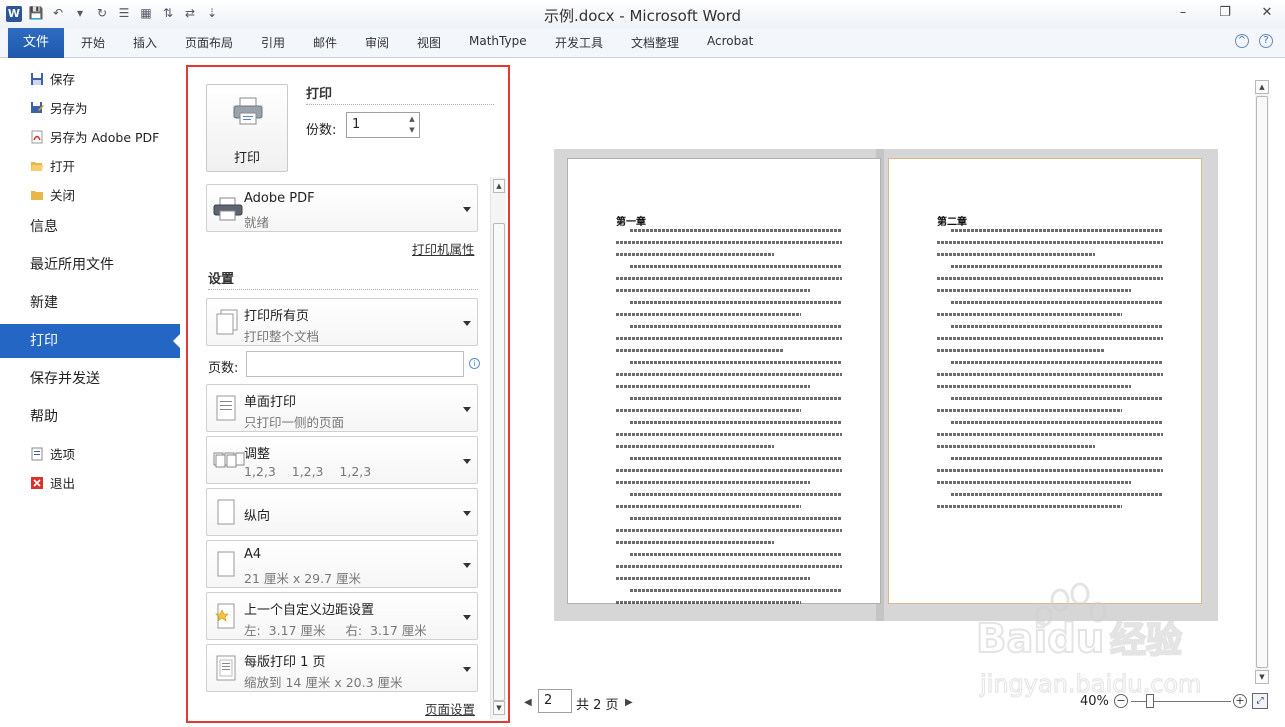 The width and height of the screenshot is (1285, 727). Describe the element at coordinates (37, 107) in the screenshot. I see `save-as-icon` at that location.